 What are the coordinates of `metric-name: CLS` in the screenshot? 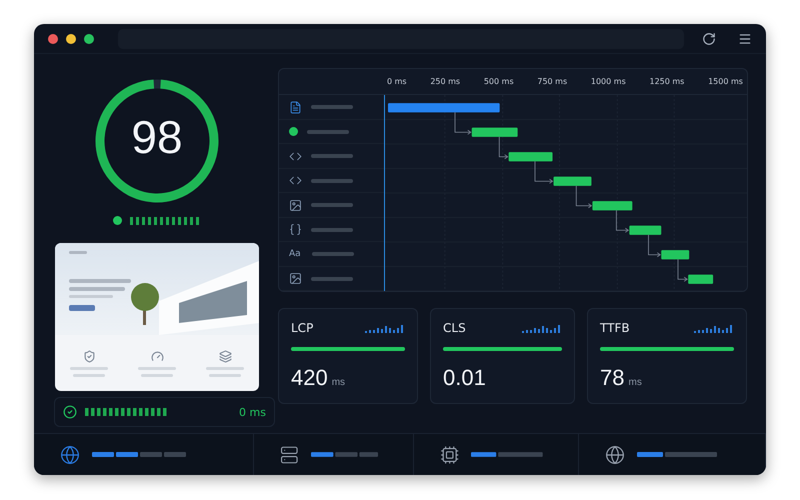 It's located at (454, 328).